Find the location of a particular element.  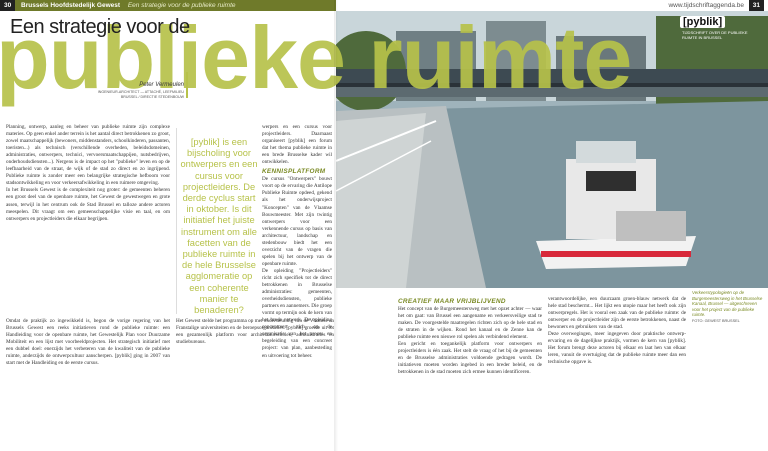

page-gutter is located at coordinates (336, 225).